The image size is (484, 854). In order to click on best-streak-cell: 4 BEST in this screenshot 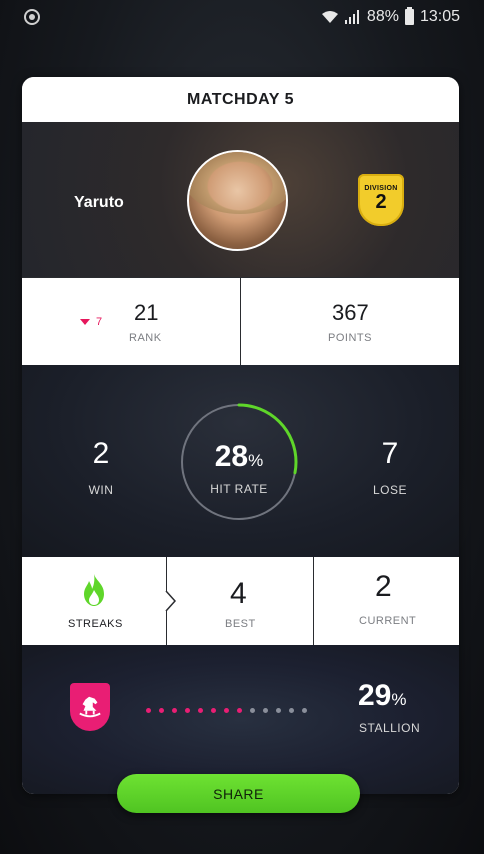, I will do `click(239, 601)`.